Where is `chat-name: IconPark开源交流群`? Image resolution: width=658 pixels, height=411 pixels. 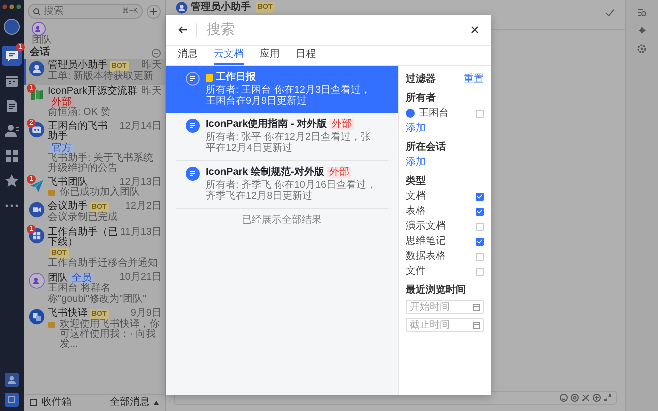 chat-name: IconPark开源交流群 is located at coordinates (93, 91).